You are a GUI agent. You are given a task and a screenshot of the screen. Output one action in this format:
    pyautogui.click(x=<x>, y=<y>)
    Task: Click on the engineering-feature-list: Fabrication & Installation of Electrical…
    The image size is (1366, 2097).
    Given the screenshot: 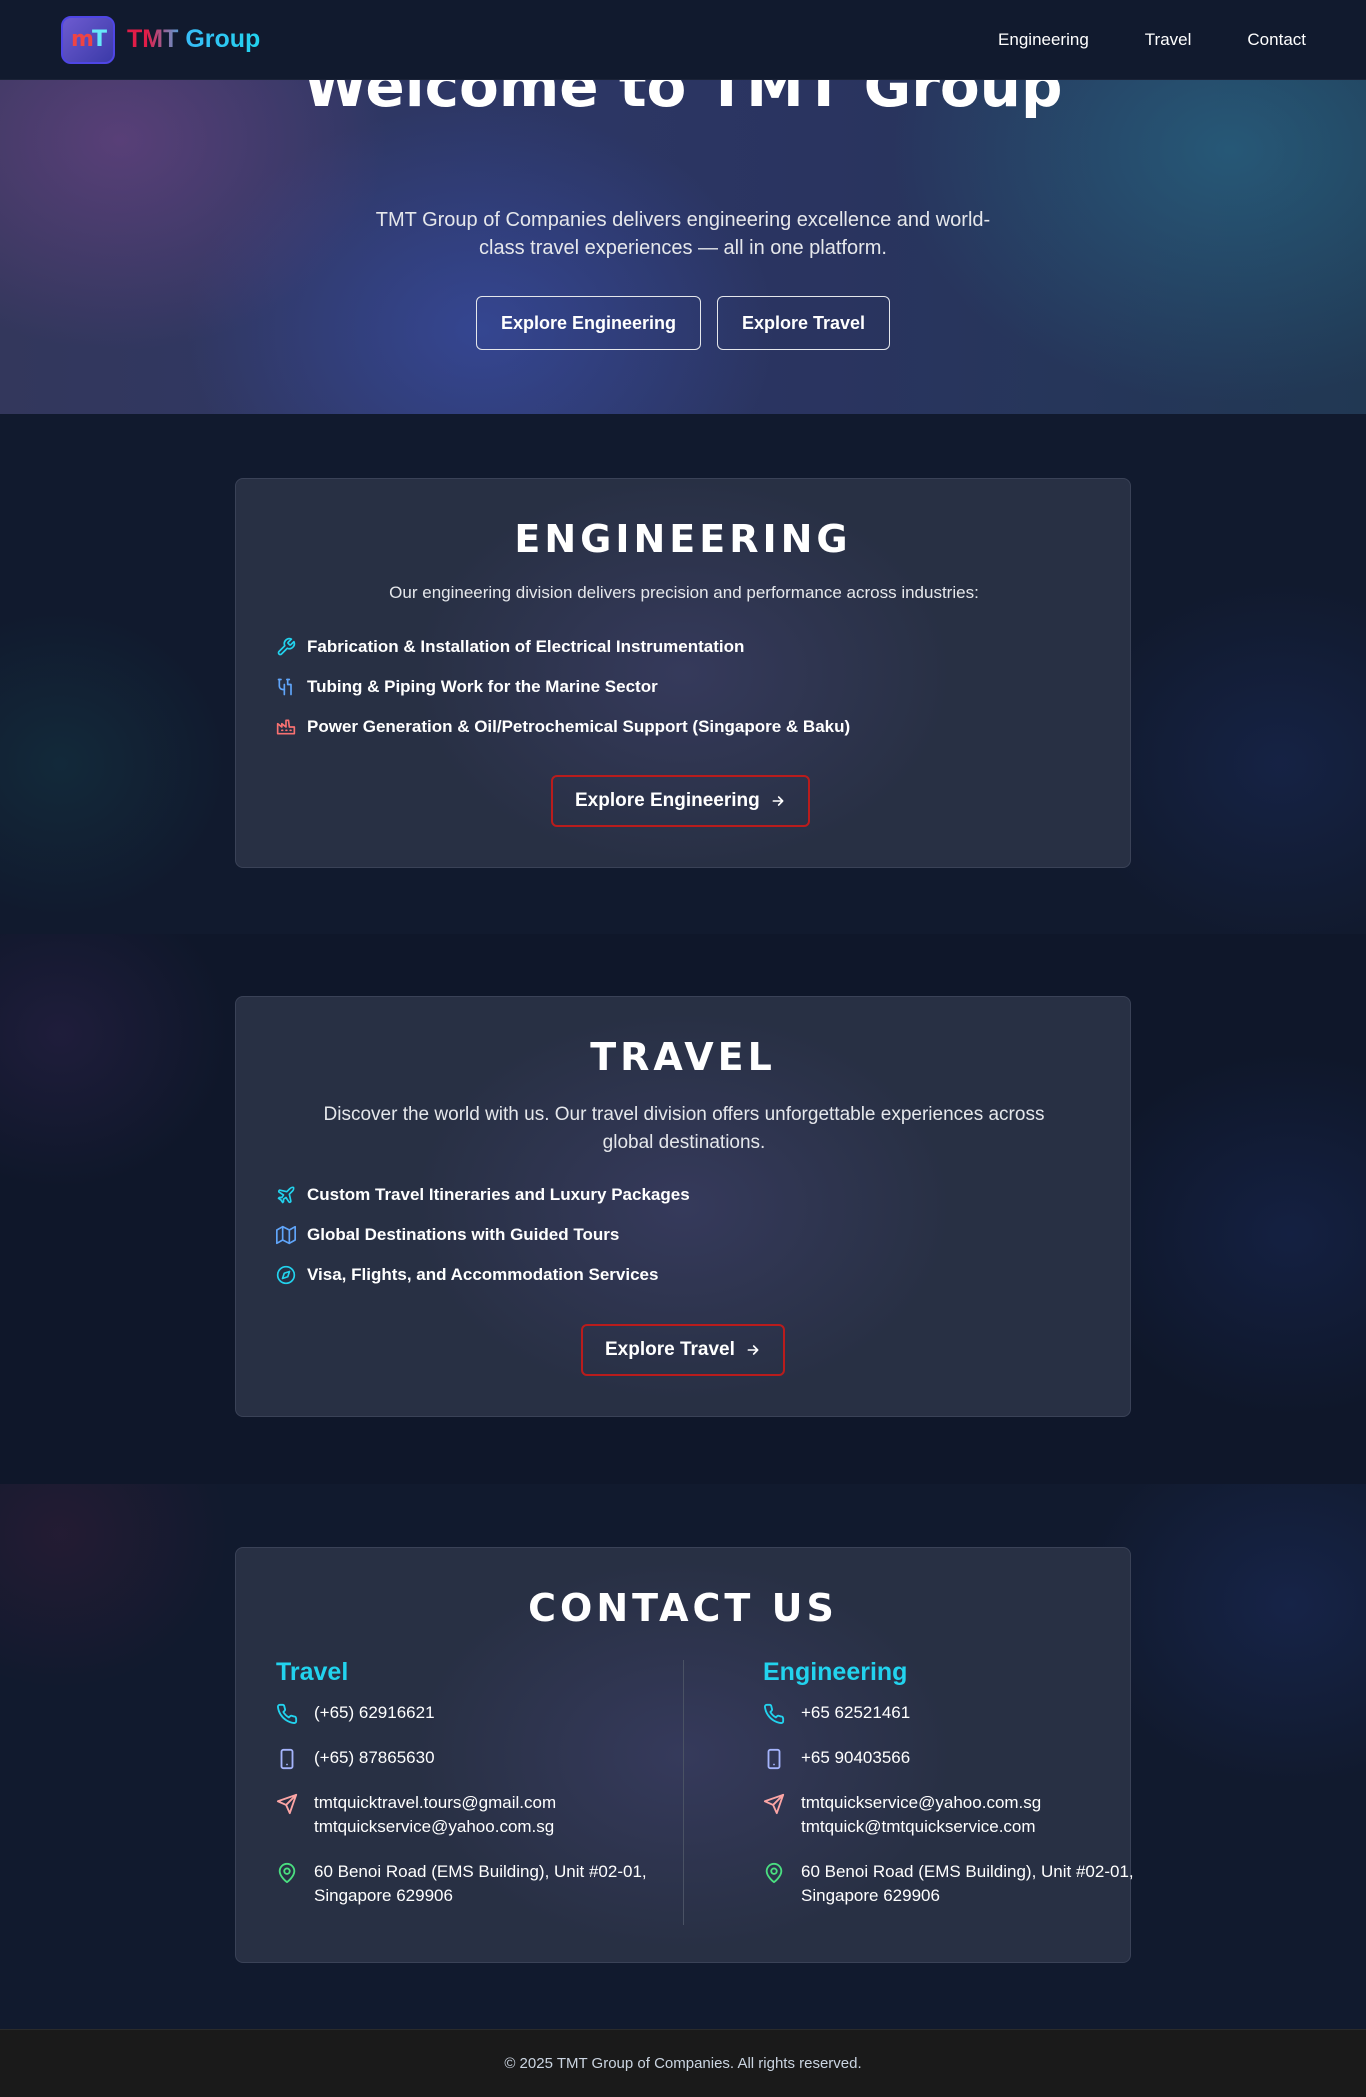 What is the action you would take?
    pyautogui.click(x=563, y=687)
    